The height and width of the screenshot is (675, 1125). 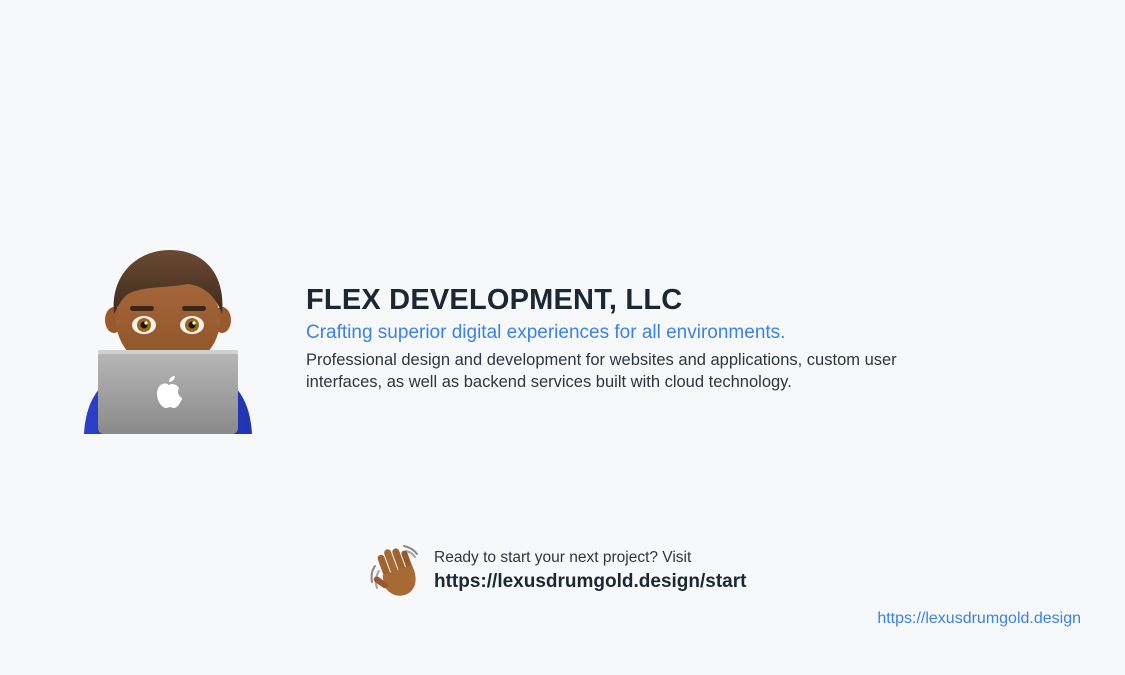 I want to click on website-link: https://lexusdrumgold.design, so click(x=979, y=619).